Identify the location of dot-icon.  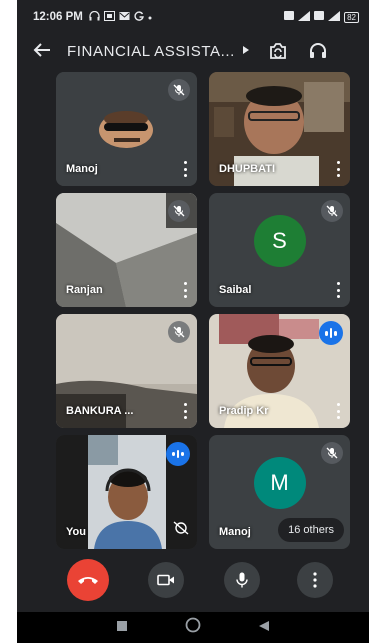
(150, 17).